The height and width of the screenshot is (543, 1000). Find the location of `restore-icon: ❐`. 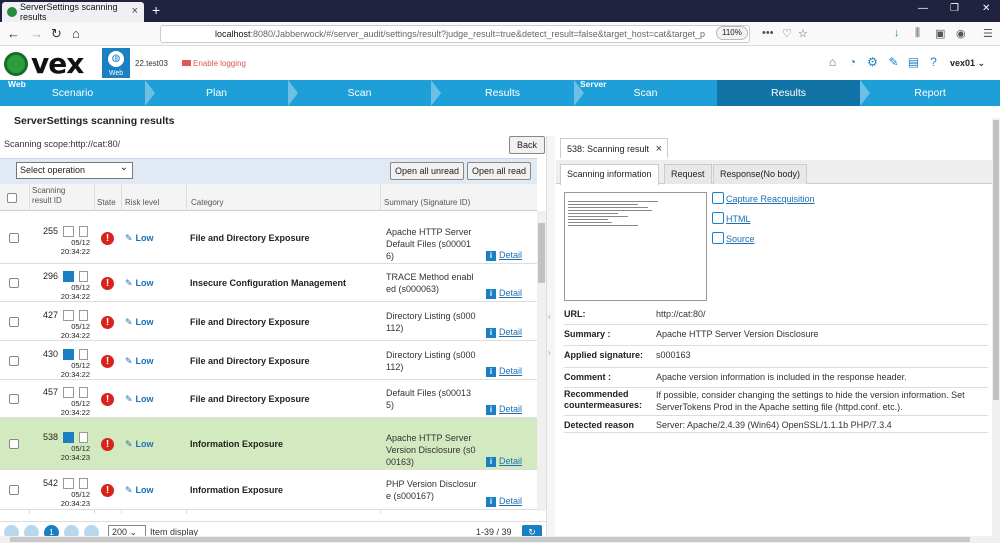

restore-icon: ❐ is located at coordinates (954, 8).